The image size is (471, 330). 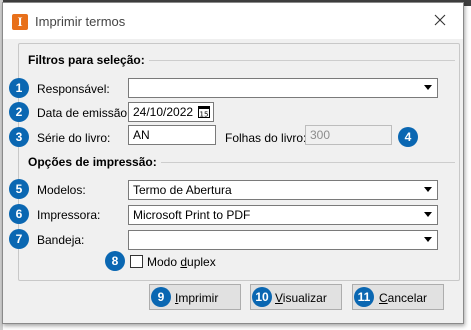 I want to click on visualizar-button: 10 Visualizar, so click(x=296, y=297).